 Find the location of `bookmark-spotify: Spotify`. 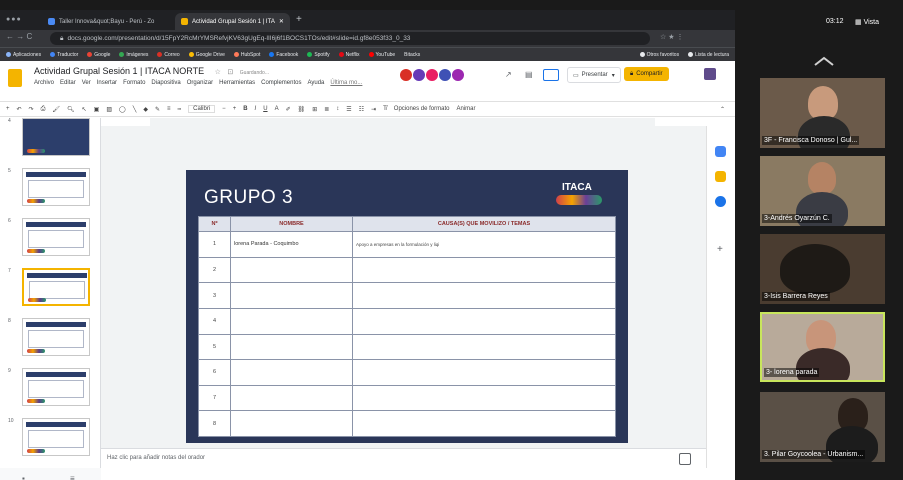

bookmark-spotify: Spotify is located at coordinates (318, 55).